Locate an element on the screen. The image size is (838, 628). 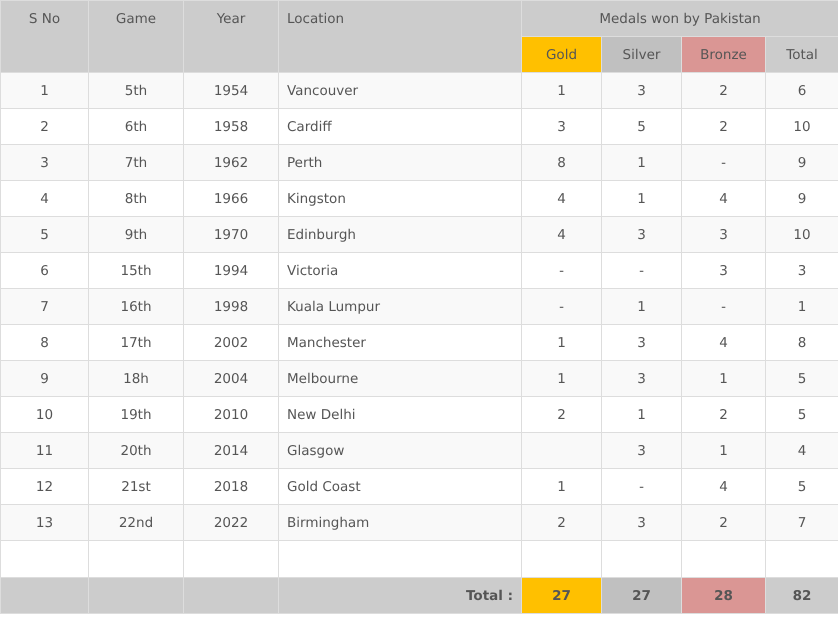
table-cell: 18h is located at coordinates (136, 378).